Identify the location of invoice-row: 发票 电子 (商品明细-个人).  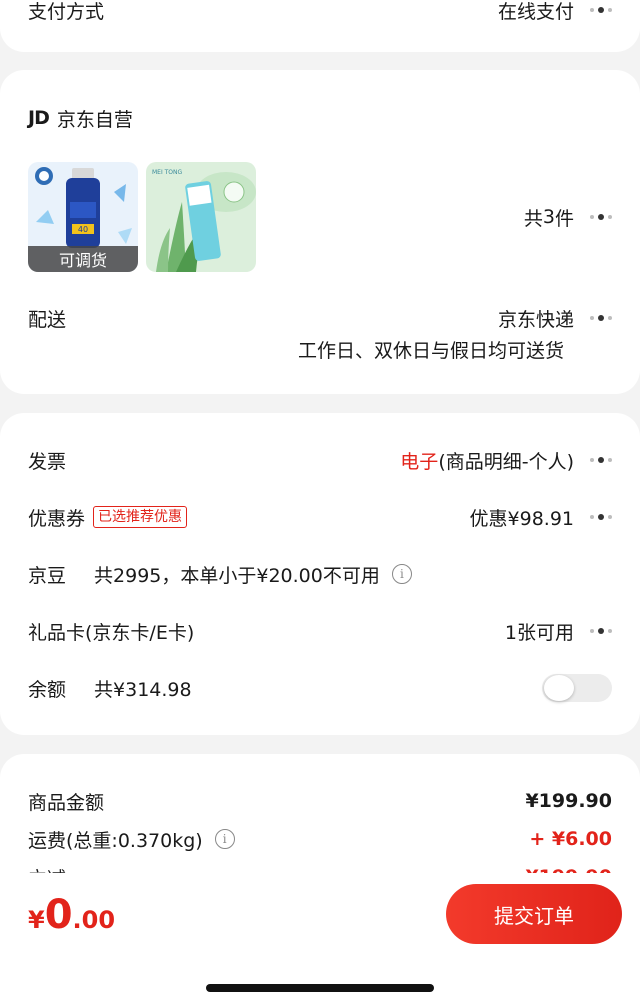
(320, 460).